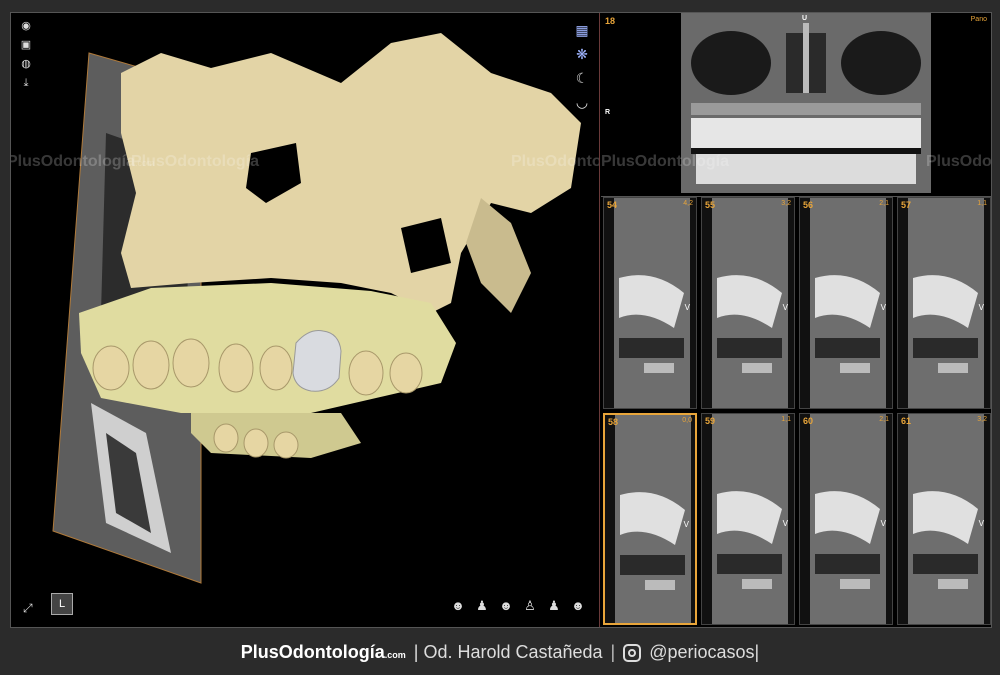  Describe the element at coordinates (704, 652) in the screenshot. I see `footer-handle: @periocasos|` at that location.